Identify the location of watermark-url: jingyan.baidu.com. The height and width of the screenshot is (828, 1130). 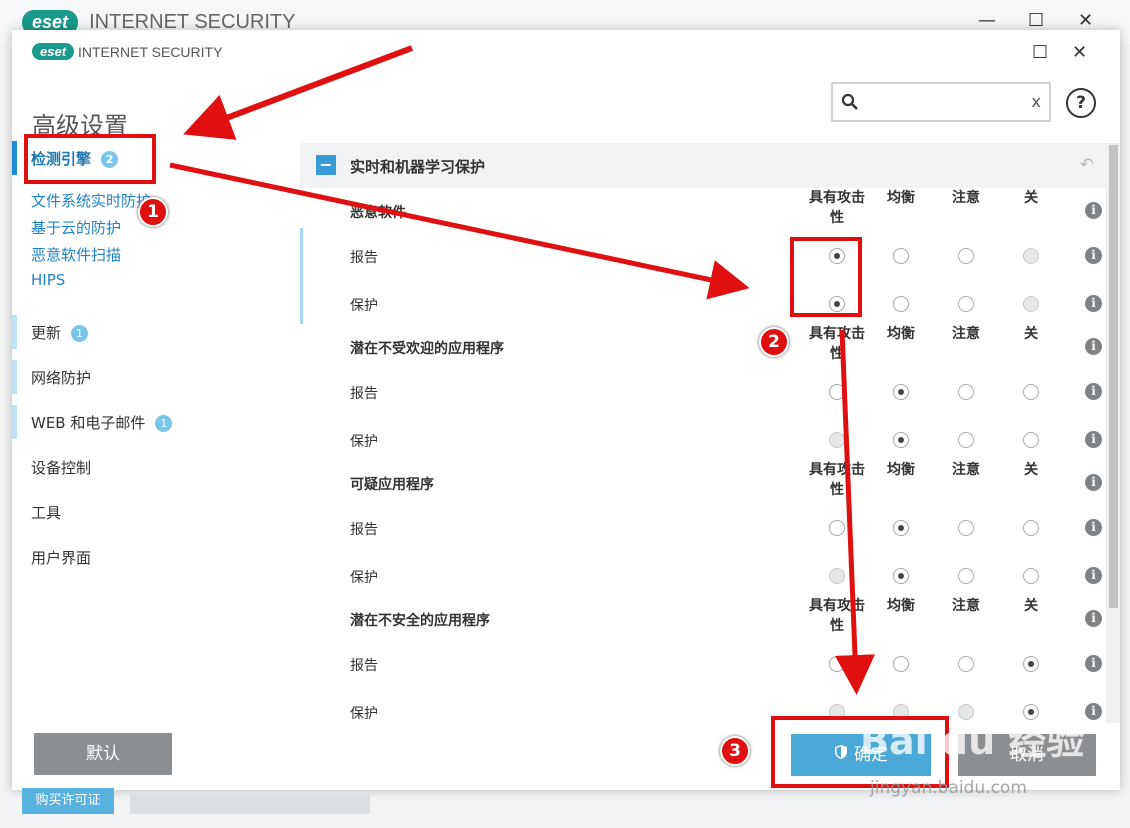
(948, 788).